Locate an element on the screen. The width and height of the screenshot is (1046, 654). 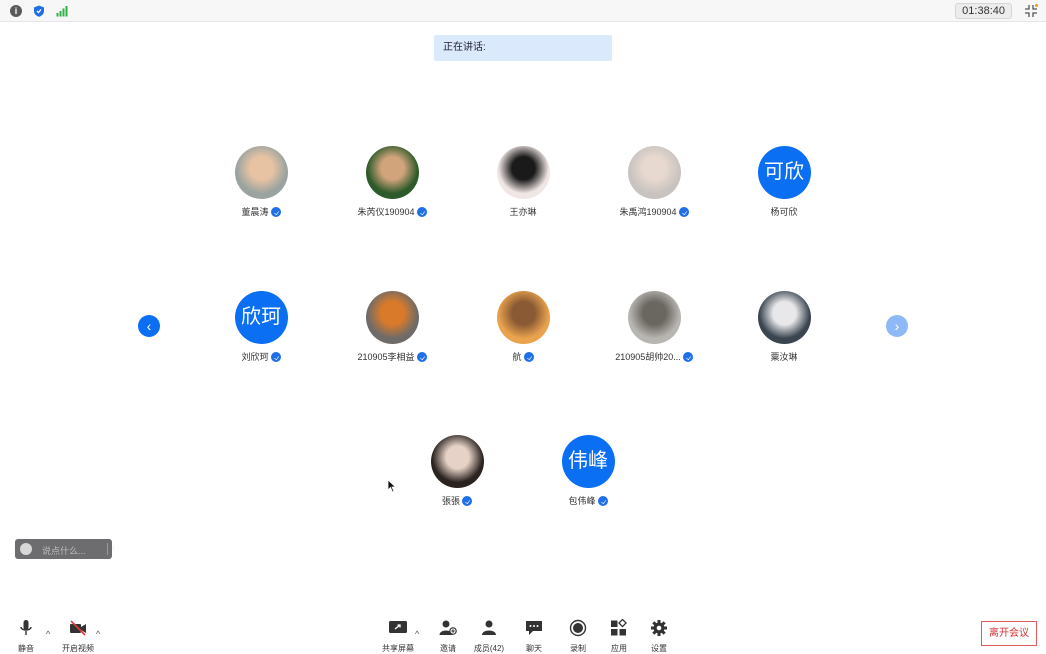
emoji-icon is located at coordinates (26, 549).